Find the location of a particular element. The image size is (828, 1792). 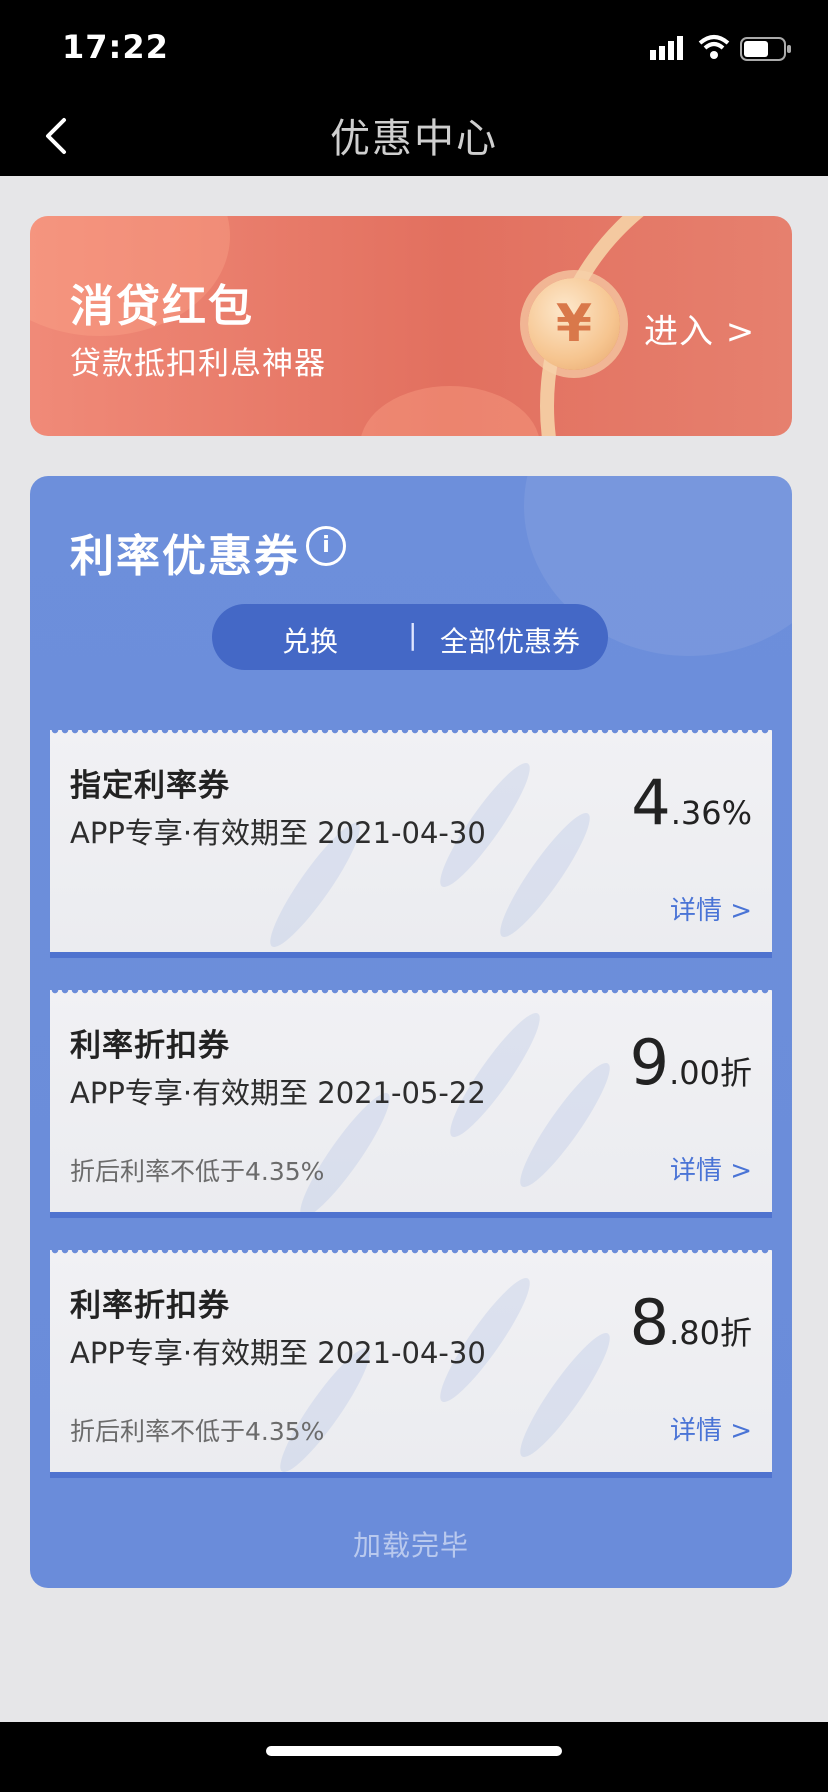

coupon-value-integer: 9 is located at coordinates (649, 1062).